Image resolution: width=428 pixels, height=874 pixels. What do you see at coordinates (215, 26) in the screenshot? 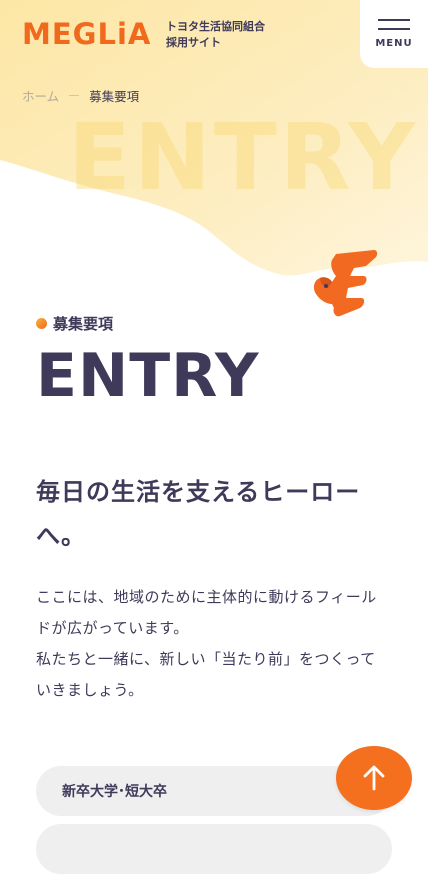
I see `tagline-line-1: トヨタ生活協同組合` at bounding box center [215, 26].